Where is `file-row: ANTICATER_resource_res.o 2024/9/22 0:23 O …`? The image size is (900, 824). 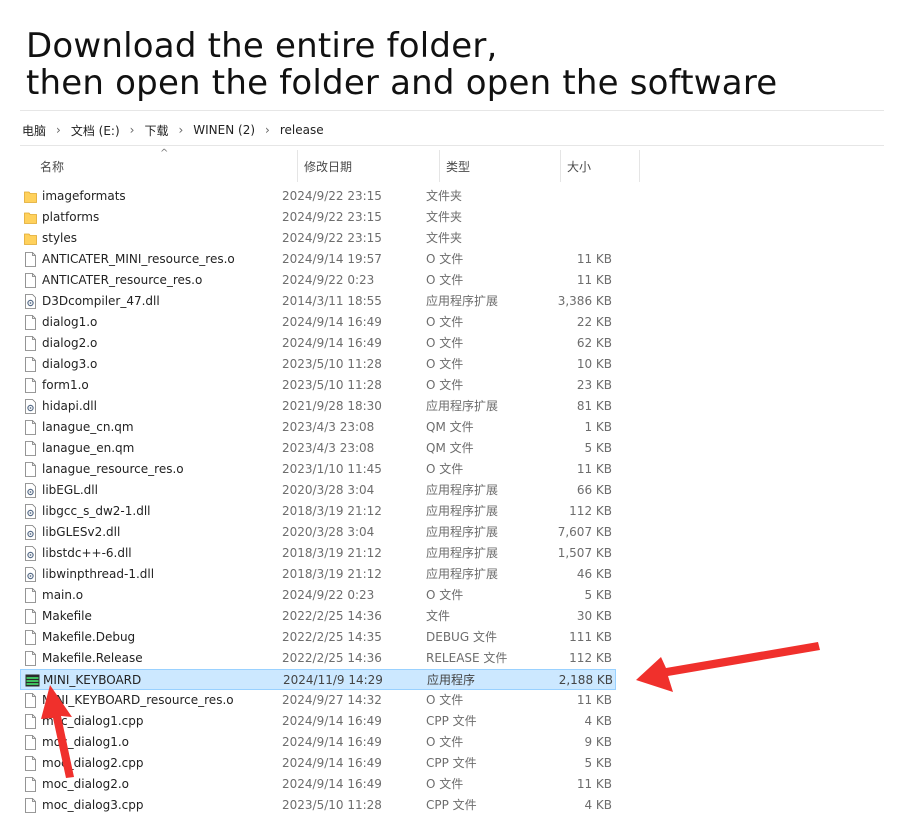
file-row: ANTICATER_resource_res.o 2024/9/22 0:23 O … is located at coordinates (318, 280).